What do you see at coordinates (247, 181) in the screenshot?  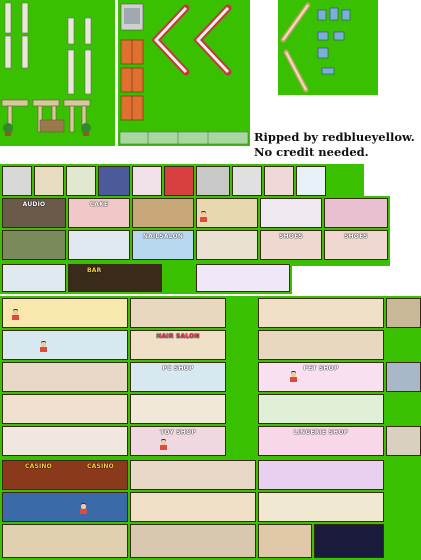 I see `shop-shutter` at bounding box center [247, 181].